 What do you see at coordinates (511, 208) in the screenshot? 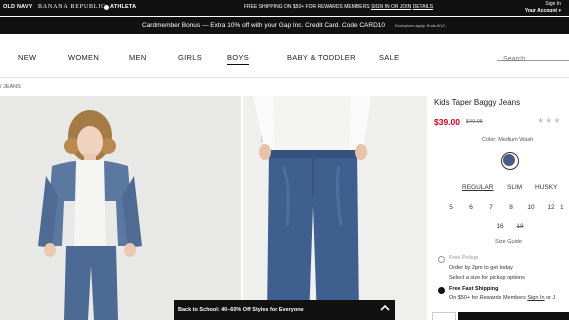
I see `size-option: 8` at bounding box center [511, 208].